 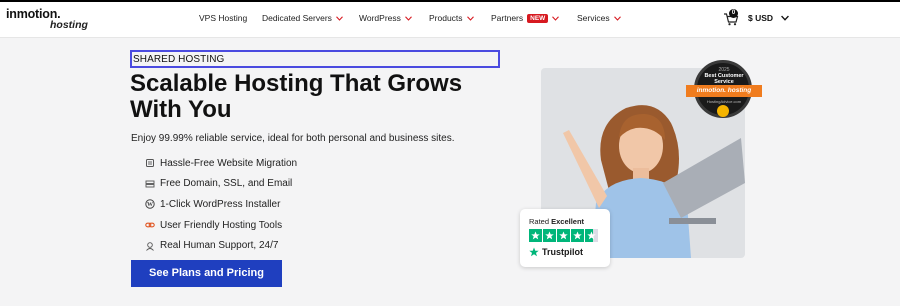 I want to click on wordpress-icon: W, so click(x=150, y=204).